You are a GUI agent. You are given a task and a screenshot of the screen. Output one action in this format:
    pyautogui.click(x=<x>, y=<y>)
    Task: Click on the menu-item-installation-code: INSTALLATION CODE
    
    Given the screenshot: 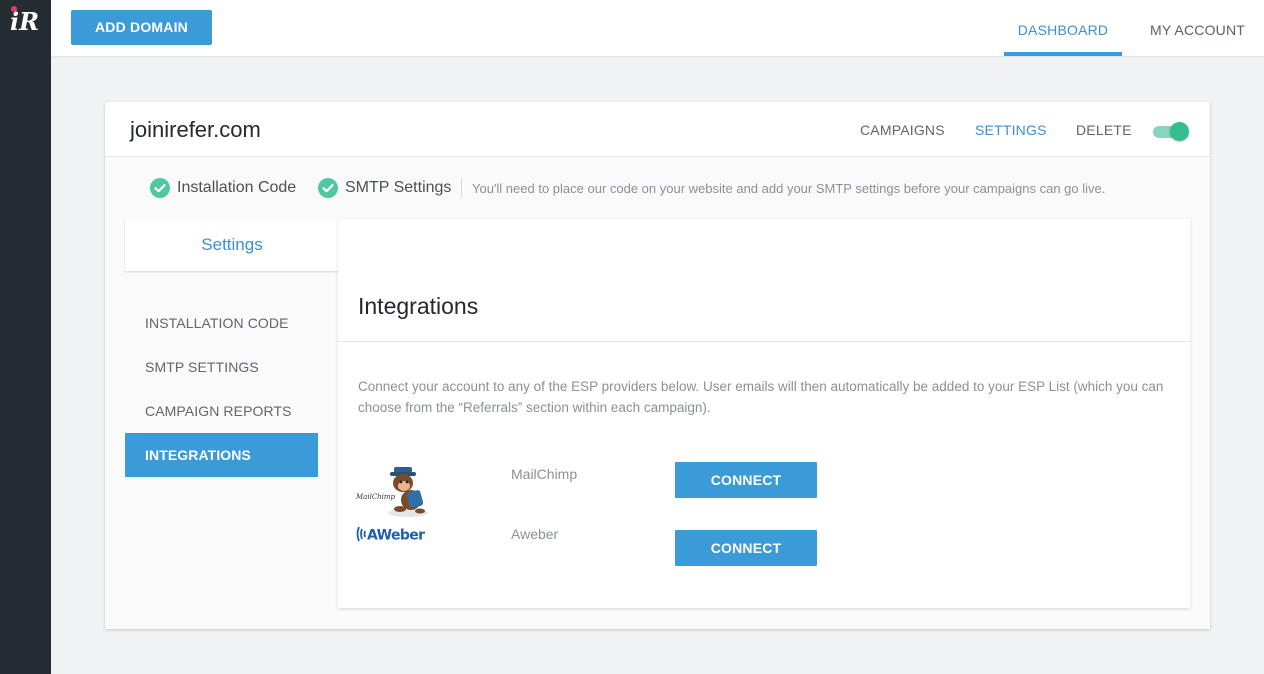 What is the action you would take?
    pyautogui.click(x=221, y=323)
    